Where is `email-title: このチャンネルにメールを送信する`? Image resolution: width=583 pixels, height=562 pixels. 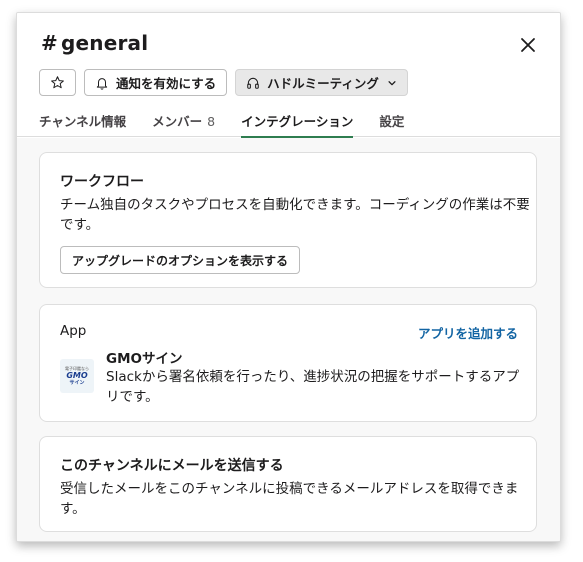
email-title: このチャンネルにメールを送信する is located at coordinates (172, 466).